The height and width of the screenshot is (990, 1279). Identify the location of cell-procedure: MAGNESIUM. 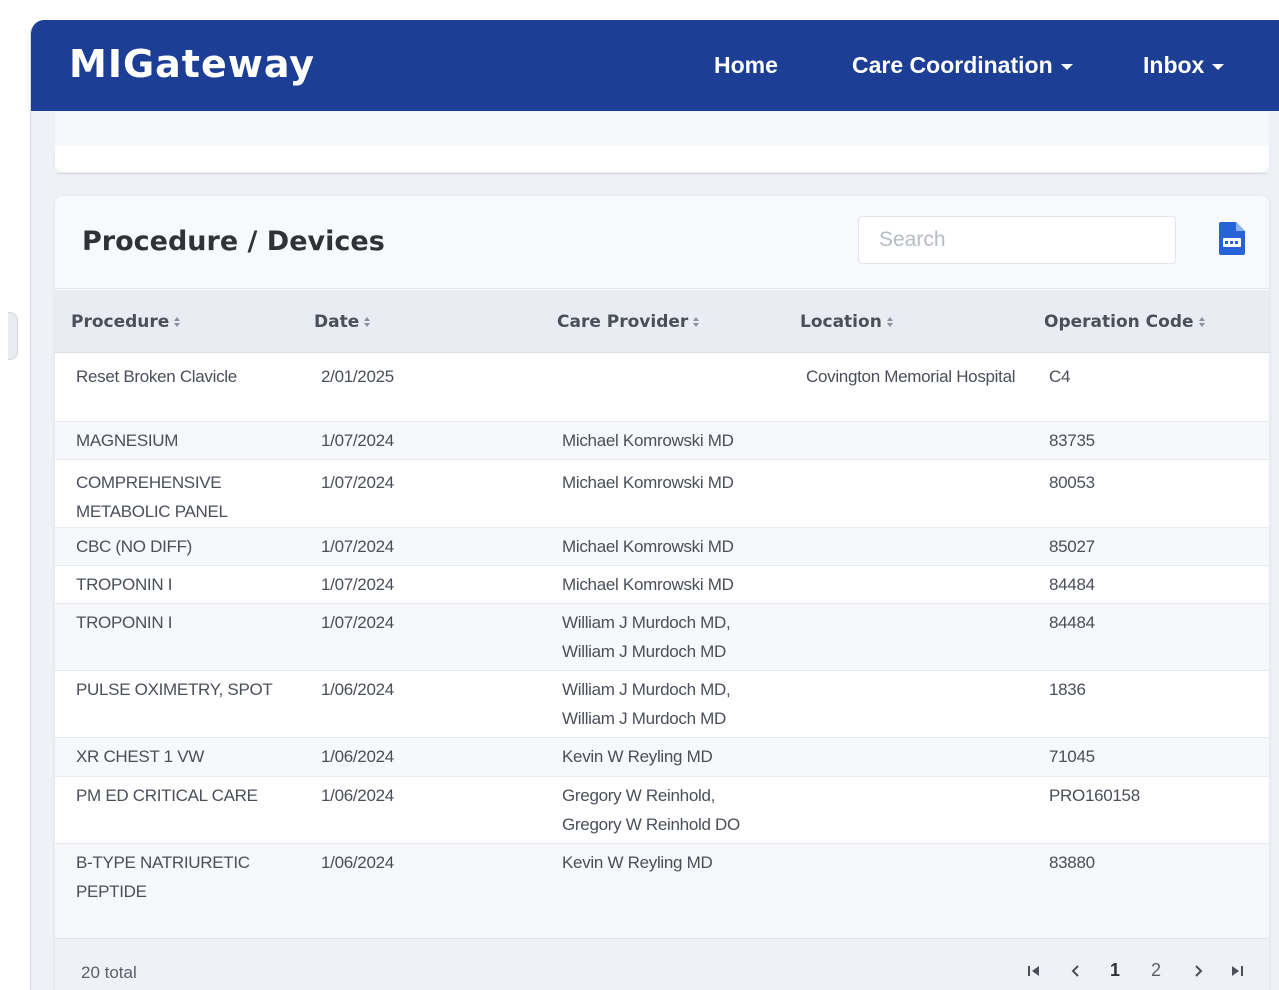
(127, 440).